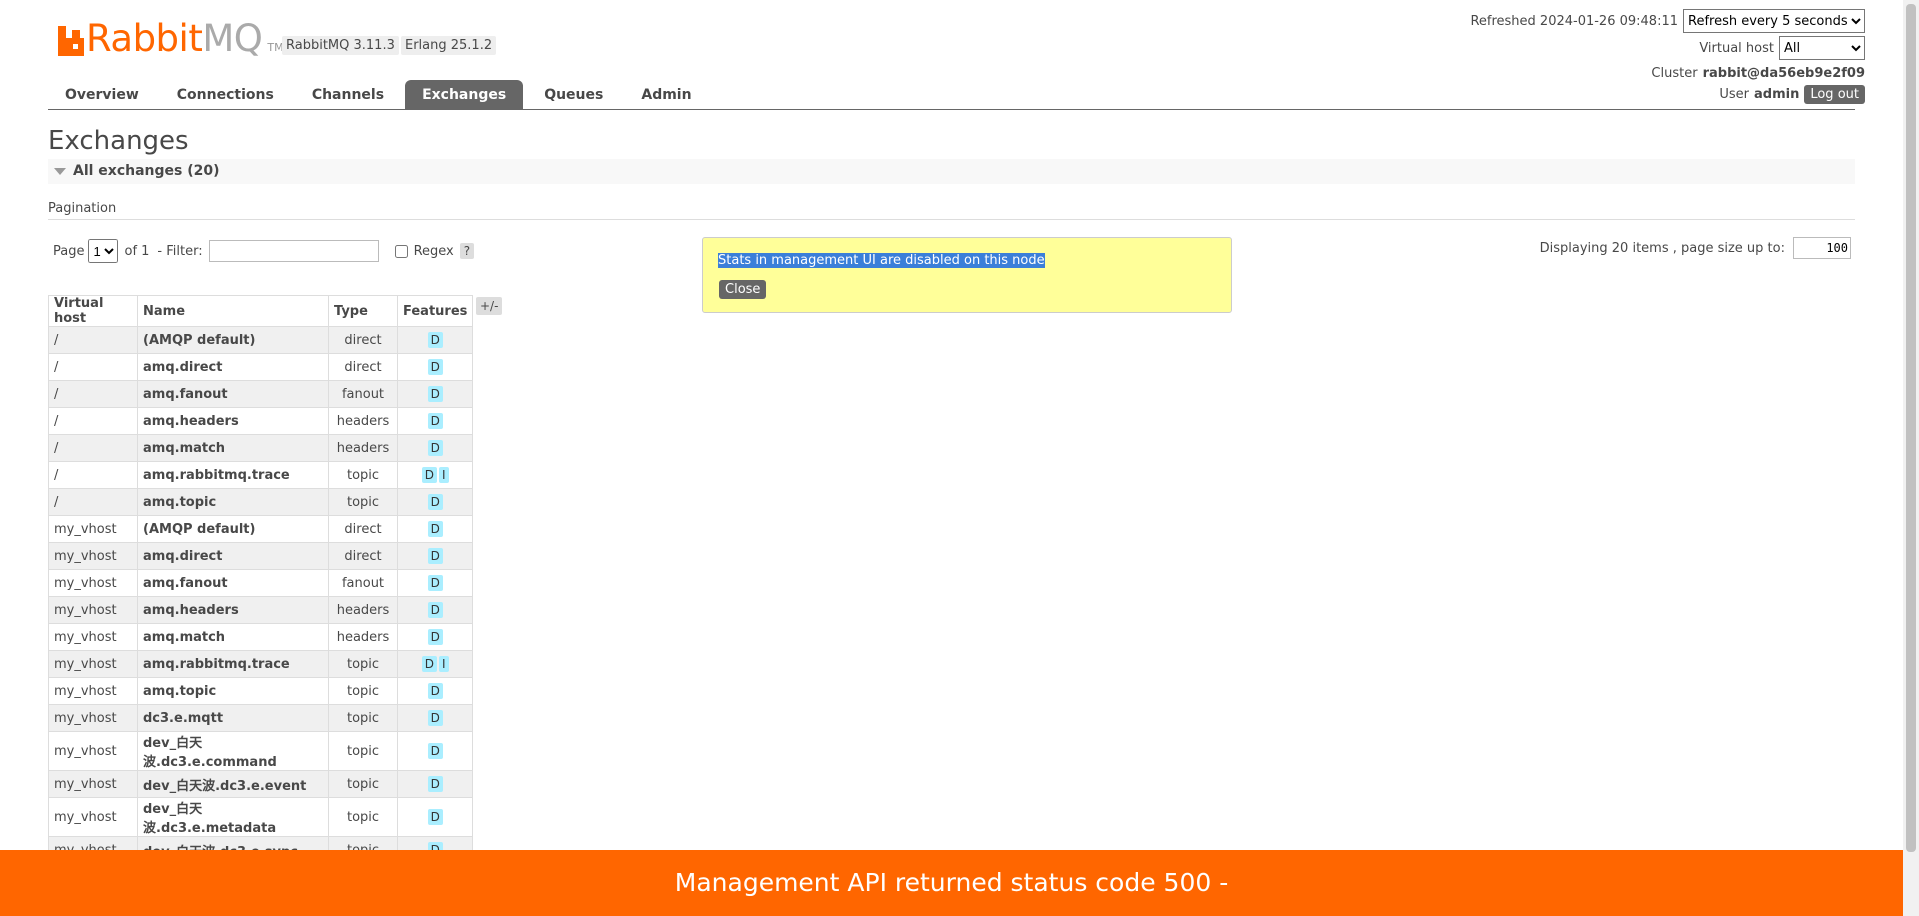 The height and width of the screenshot is (916, 1919). I want to click on table-row: my_vhost amq.match headers D, so click(261, 637).